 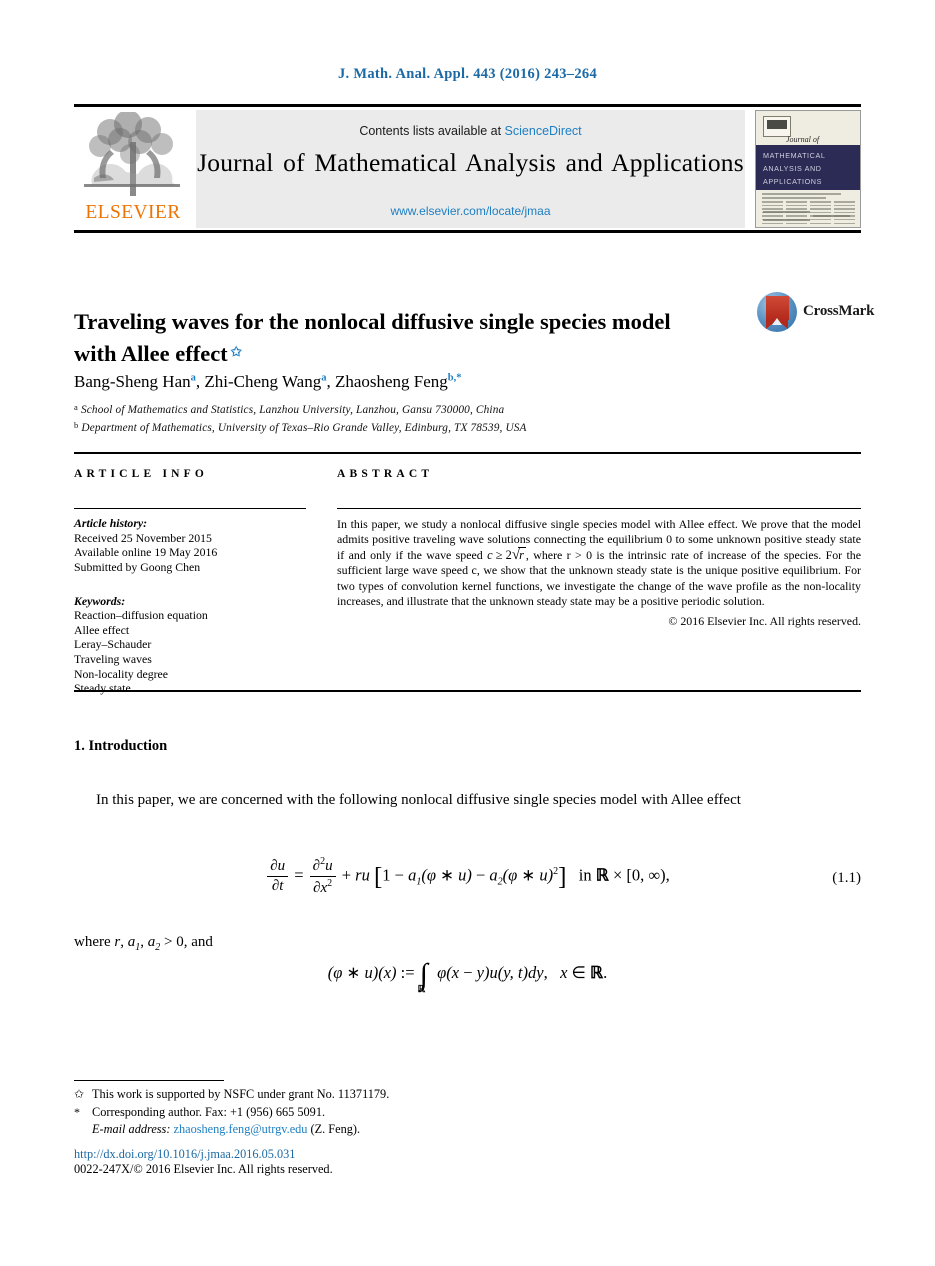 What do you see at coordinates (803, 139) in the screenshot?
I see `cover-script-line: Journal of` at bounding box center [803, 139].